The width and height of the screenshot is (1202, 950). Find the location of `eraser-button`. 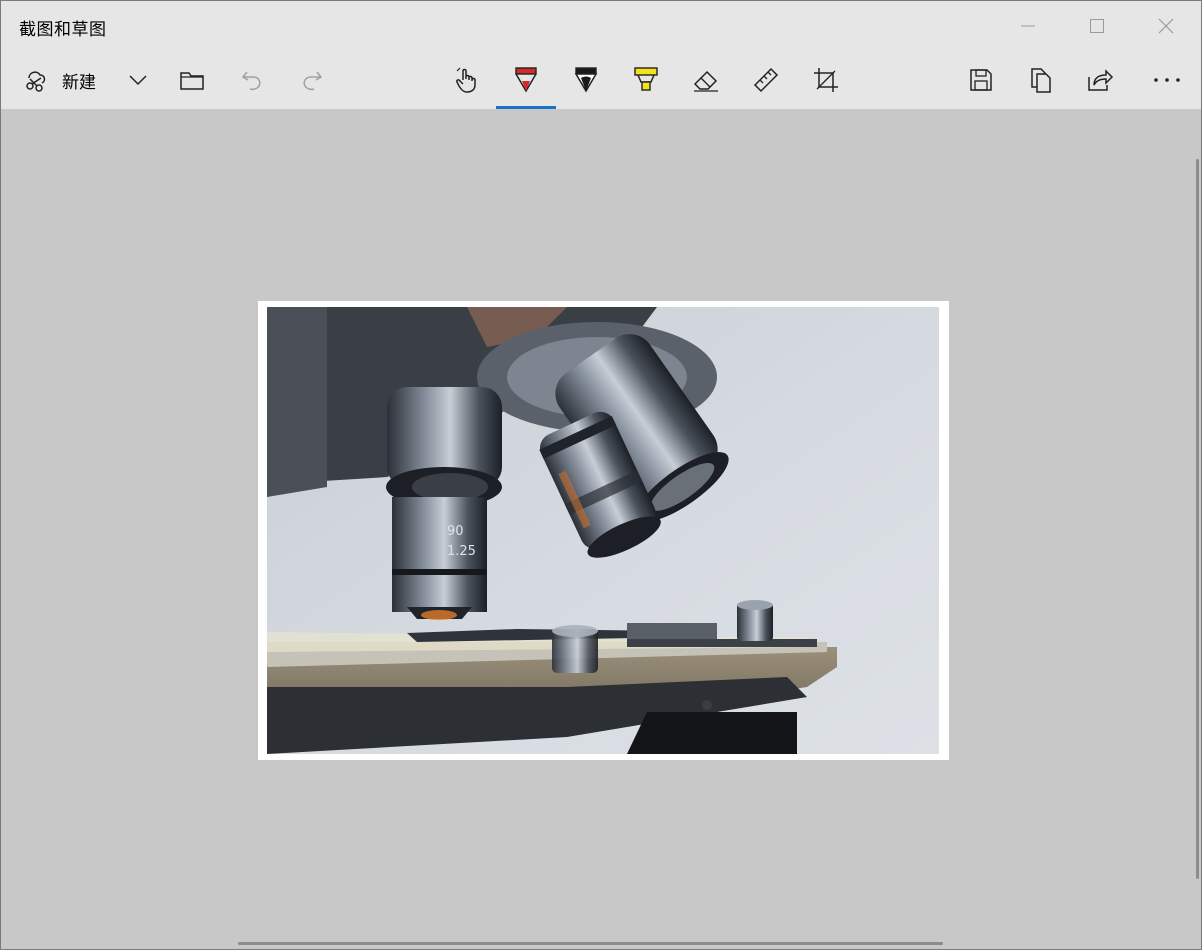

eraser-button is located at coordinates (706, 80).